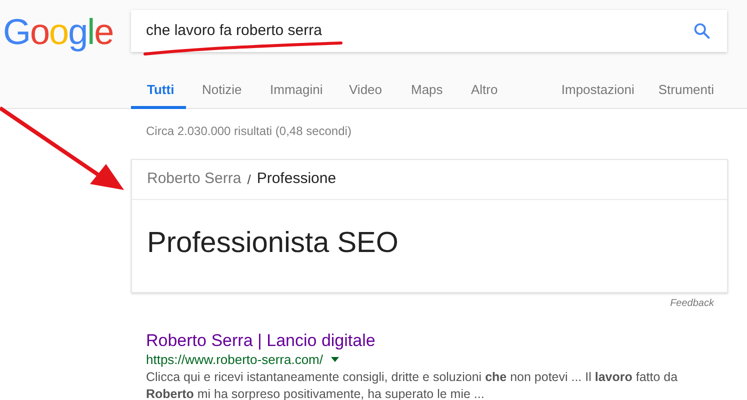 The height and width of the screenshot is (400, 747). What do you see at coordinates (220, 94) in the screenshot?
I see `tab: Notizie` at bounding box center [220, 94].